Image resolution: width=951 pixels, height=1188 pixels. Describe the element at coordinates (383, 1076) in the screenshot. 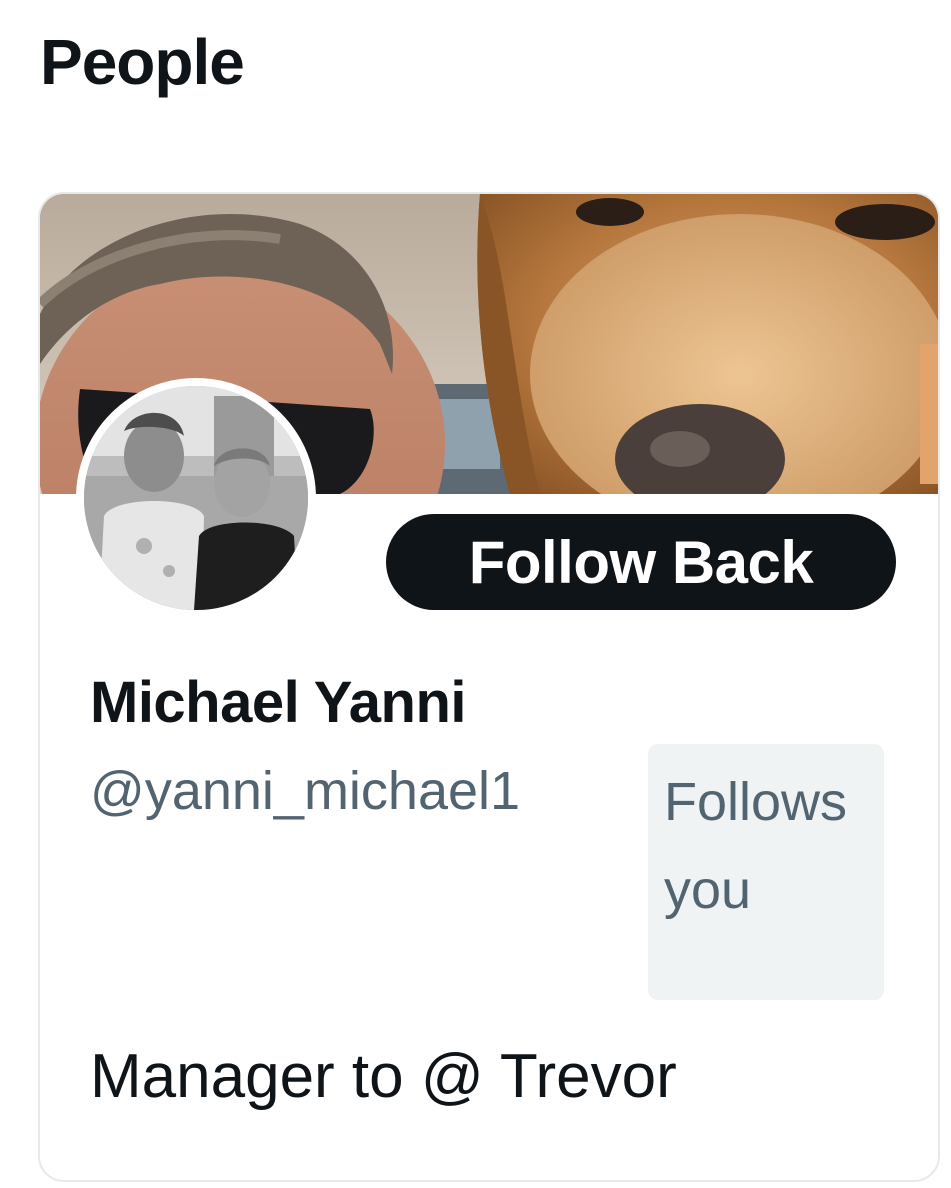

I see `user-bio: Manager to @ Trevor` at that location.